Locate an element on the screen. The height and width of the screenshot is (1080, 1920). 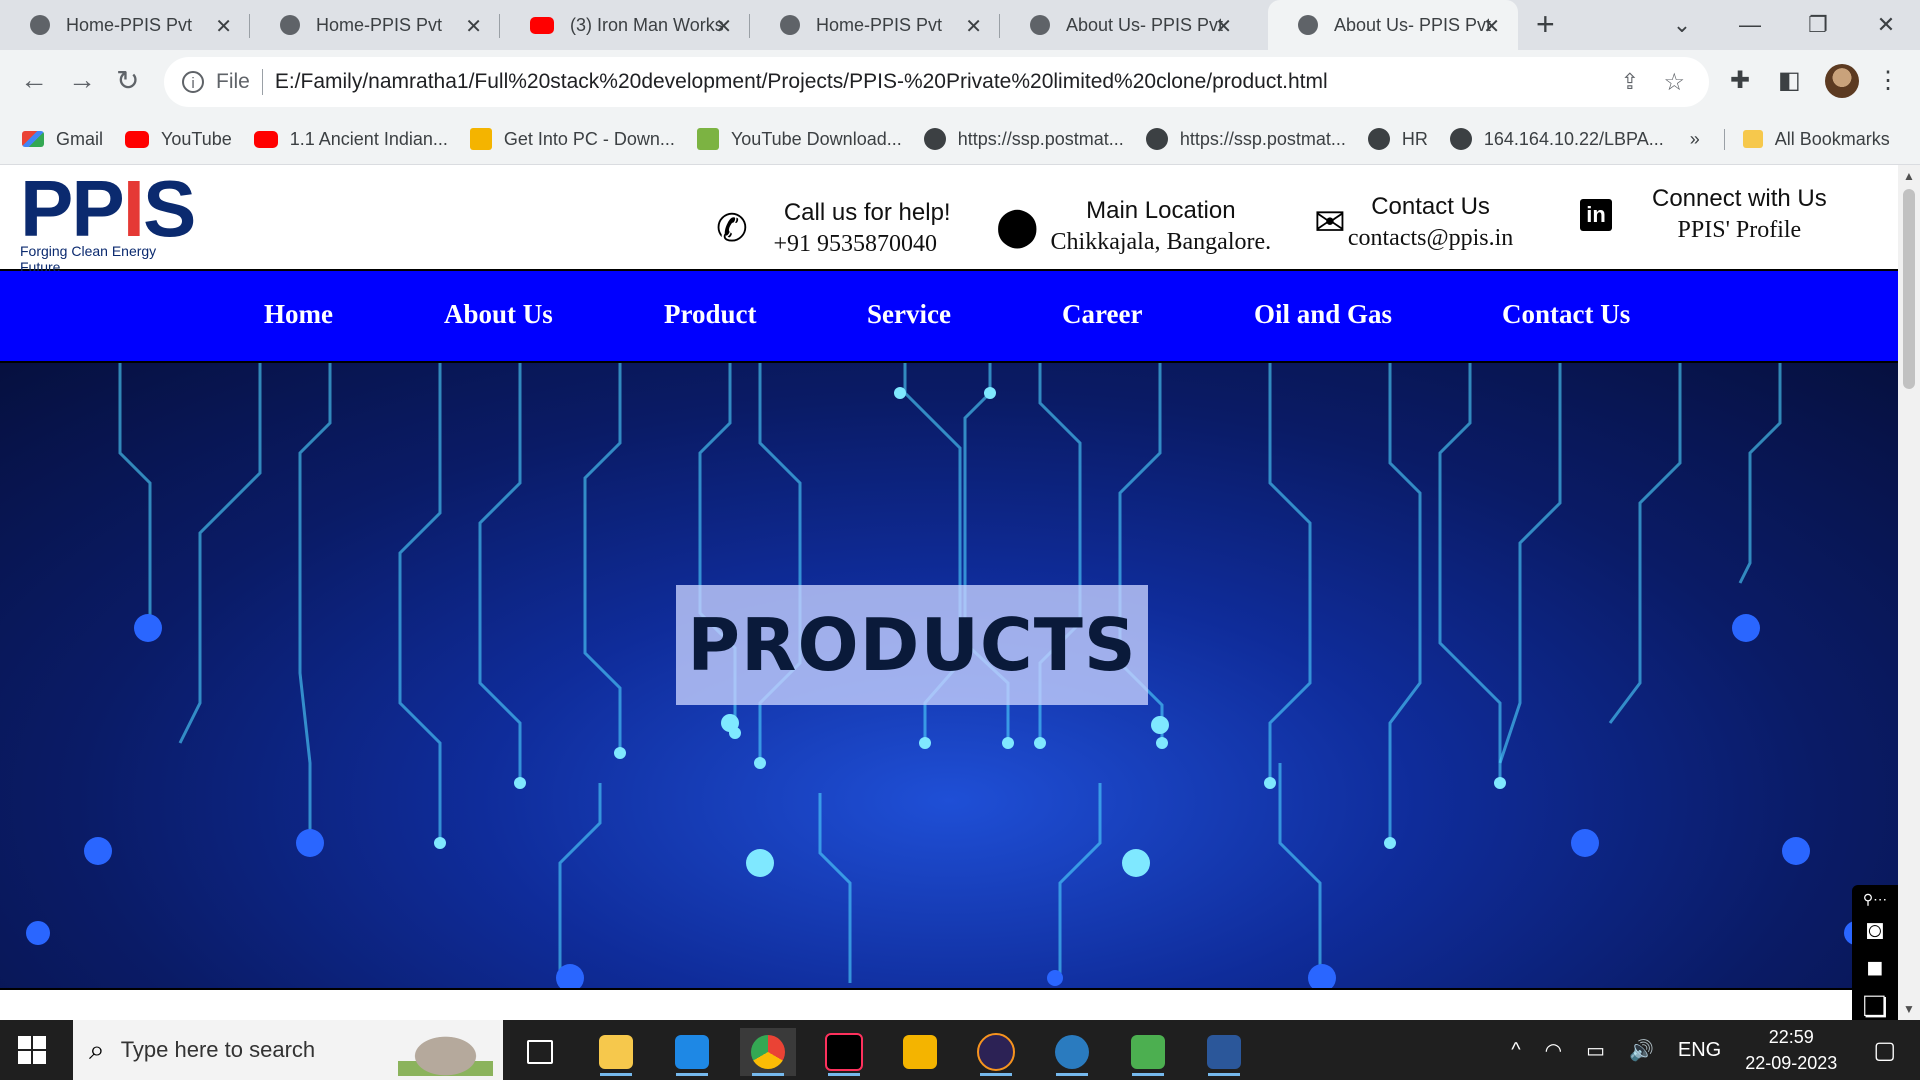
vscode-icon is located at coordinates (692, 1052).